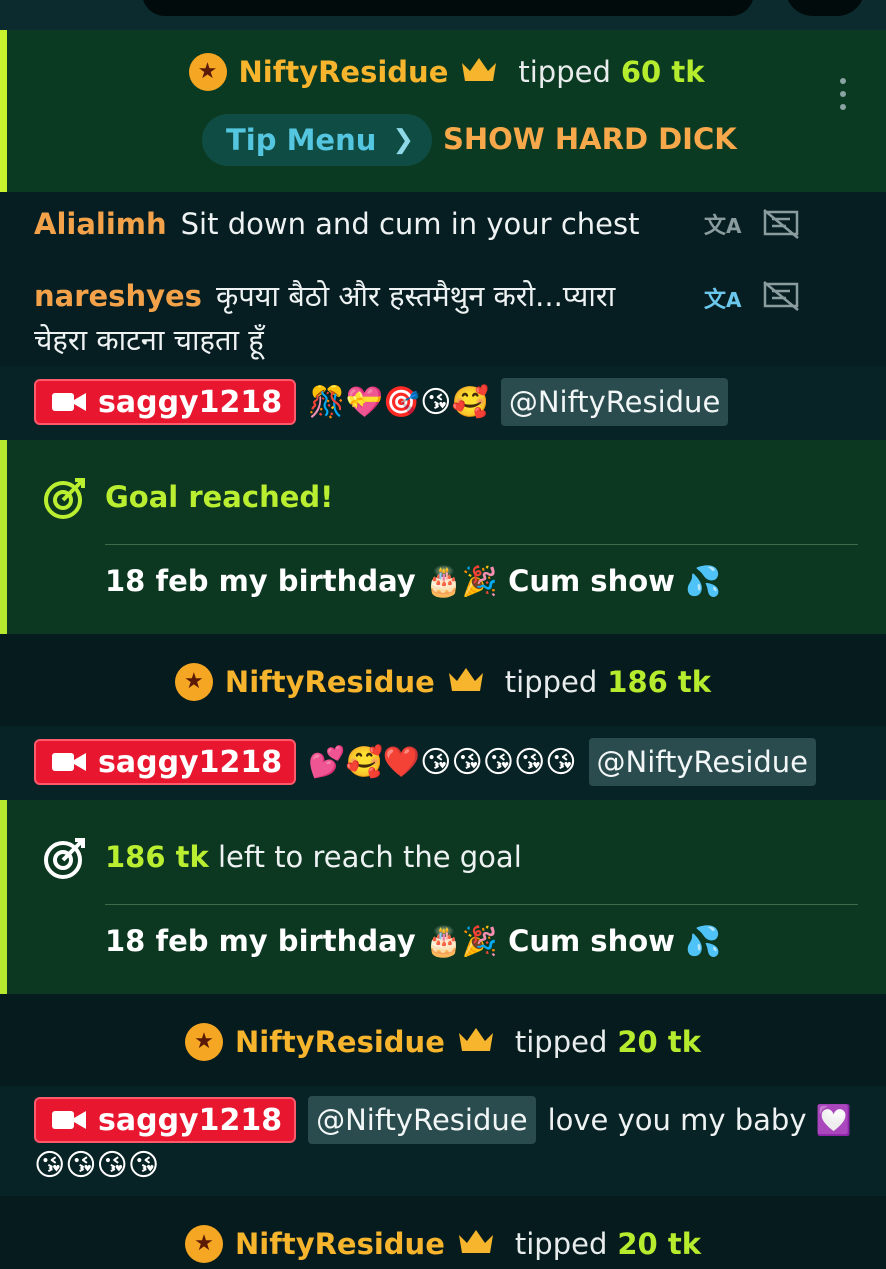 The image size is (886, 1269). Describe the element at coordinates (100, 224) in the screenshot. I see `chat-username: Alialimh` at that location.